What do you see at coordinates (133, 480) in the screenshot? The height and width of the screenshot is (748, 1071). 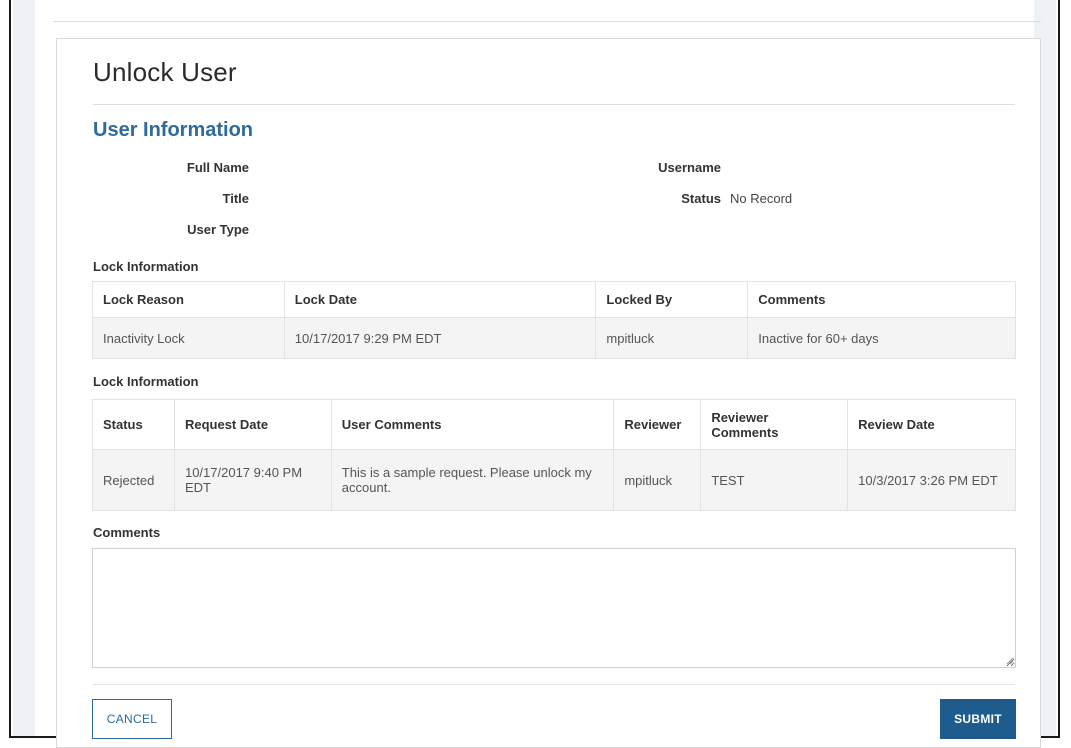 I see `status-cell: Rejected` at bounding box center [133, 480].